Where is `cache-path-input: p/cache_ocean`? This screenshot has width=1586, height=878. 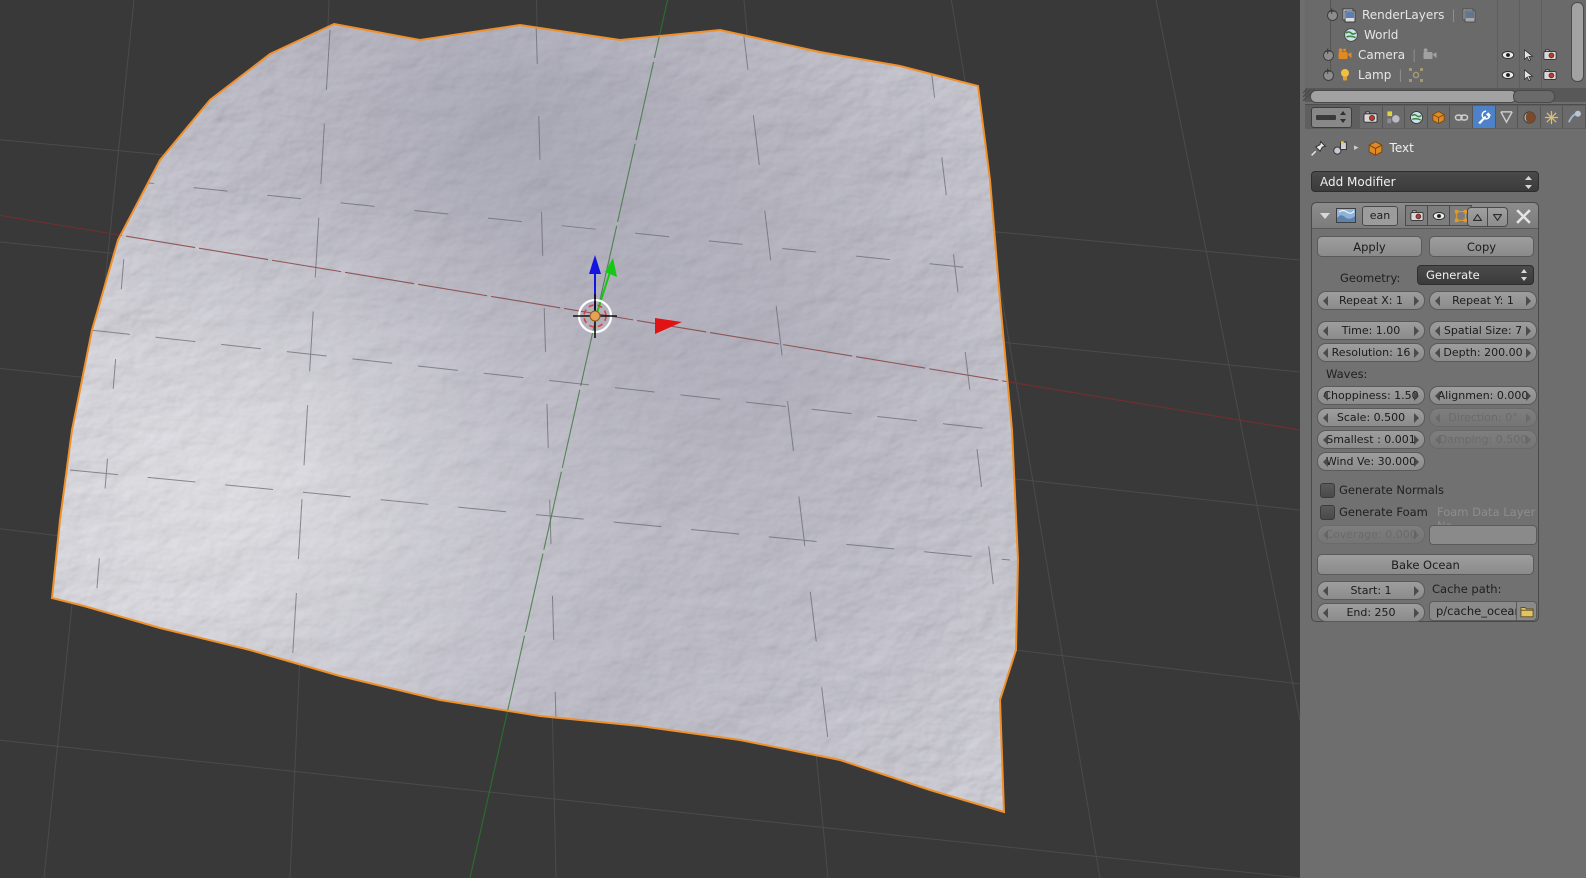 cache-path-input: p/cache_ocean is located at coordinates (1475, 611).